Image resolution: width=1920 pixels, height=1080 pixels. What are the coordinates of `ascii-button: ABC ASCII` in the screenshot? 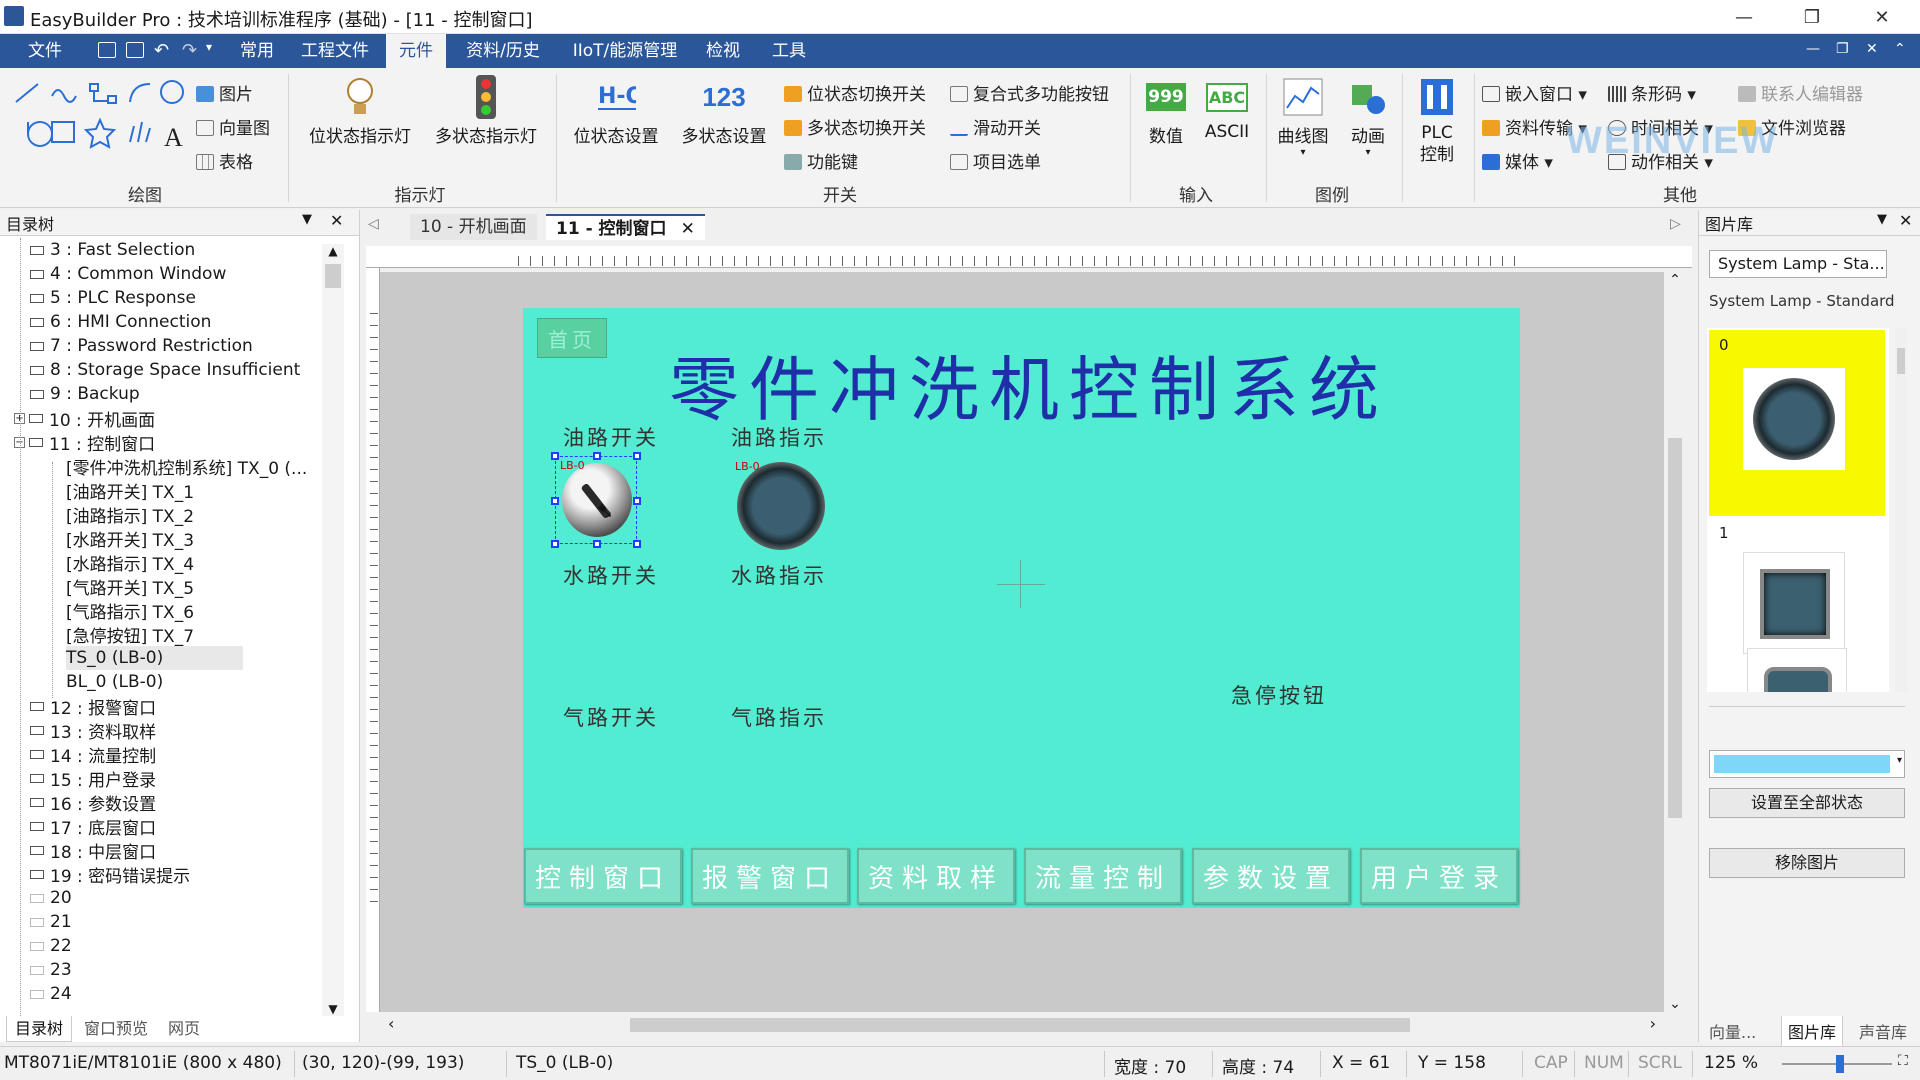 It's located at (1227, 109).